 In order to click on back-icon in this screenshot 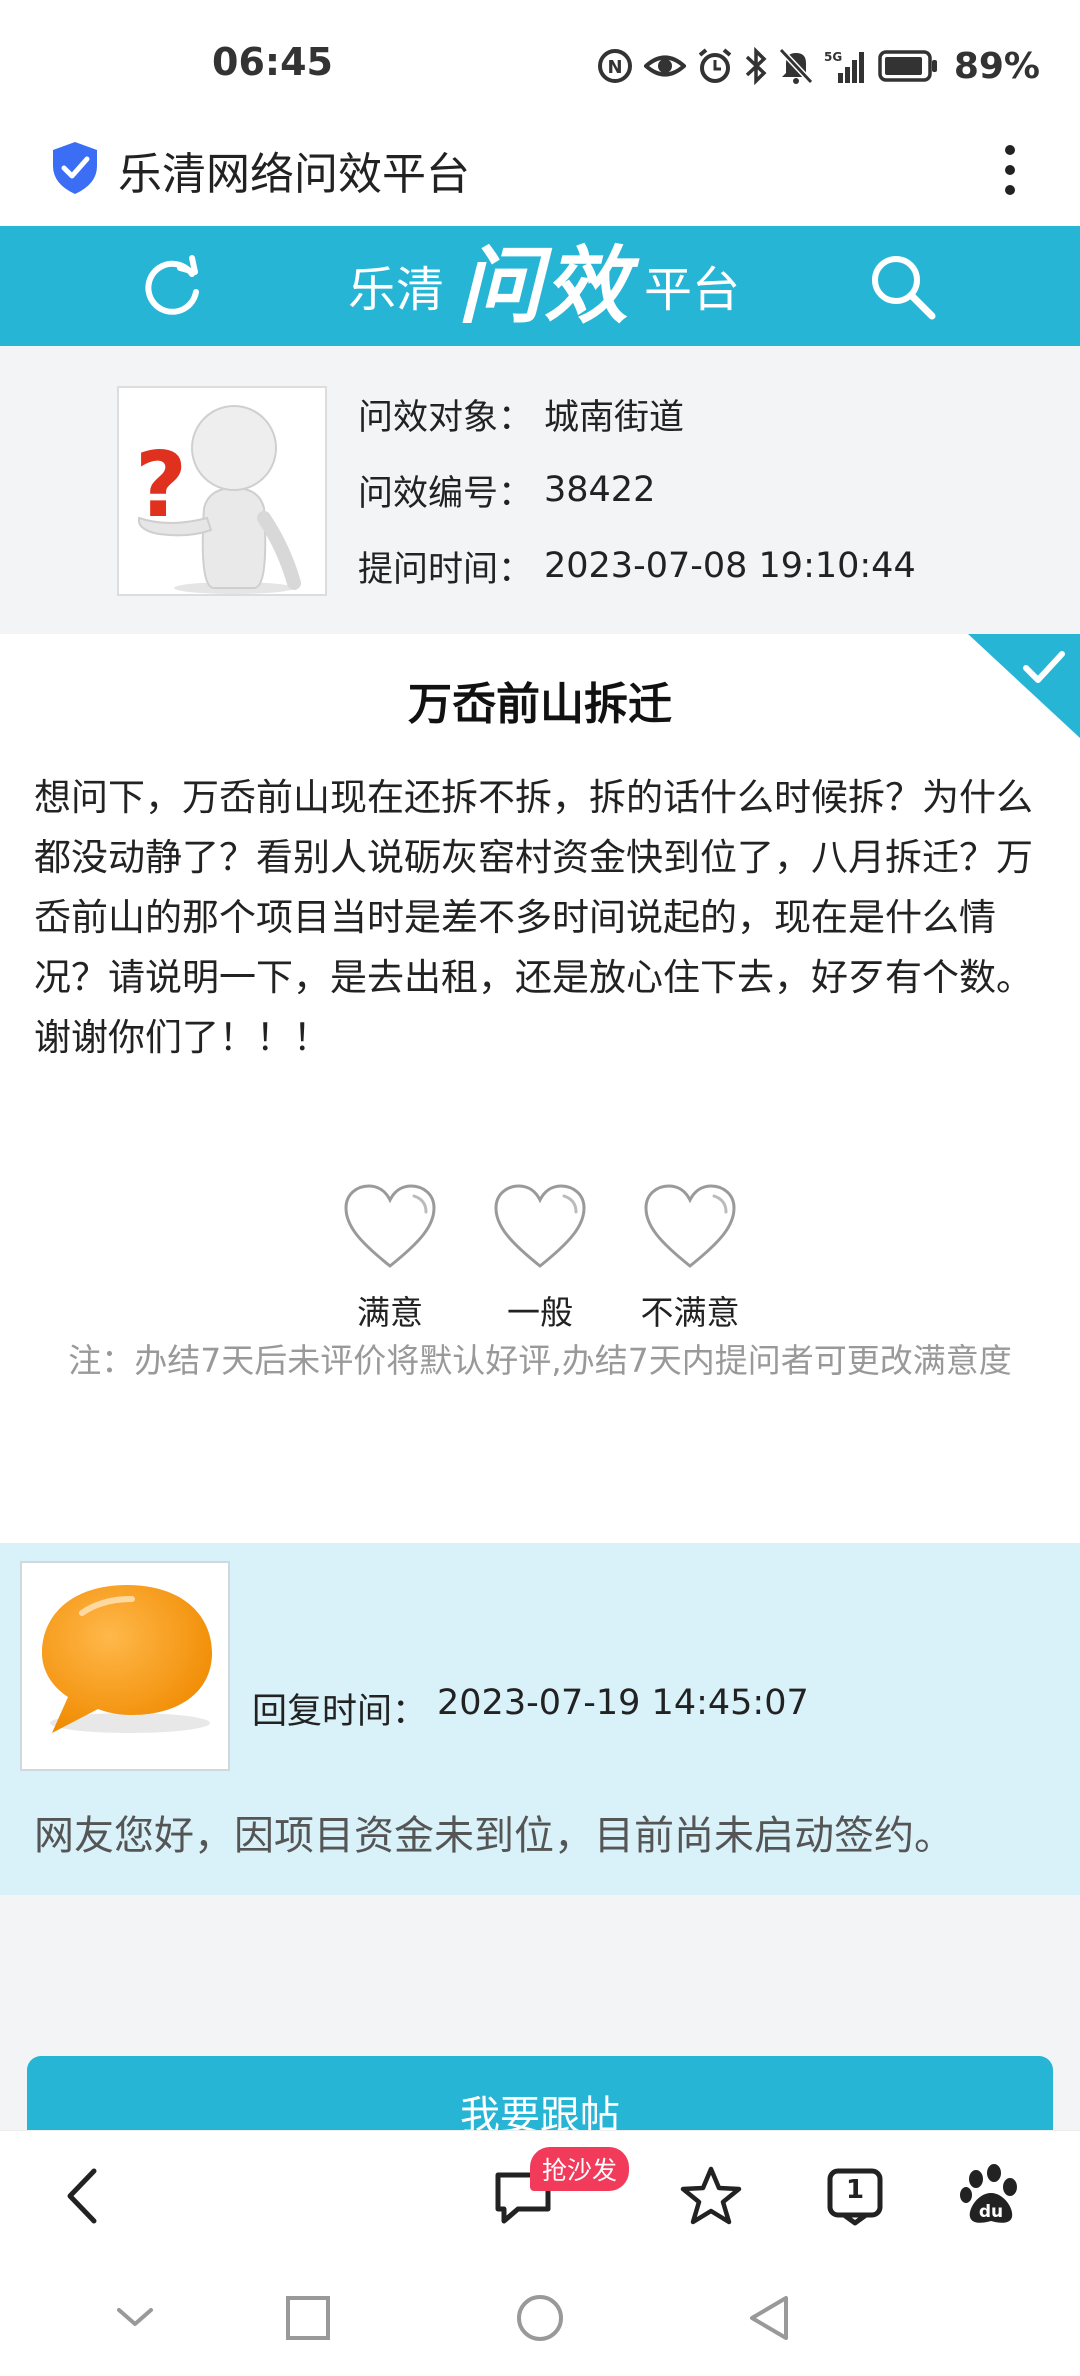, I will do `click(85, 2196)`.